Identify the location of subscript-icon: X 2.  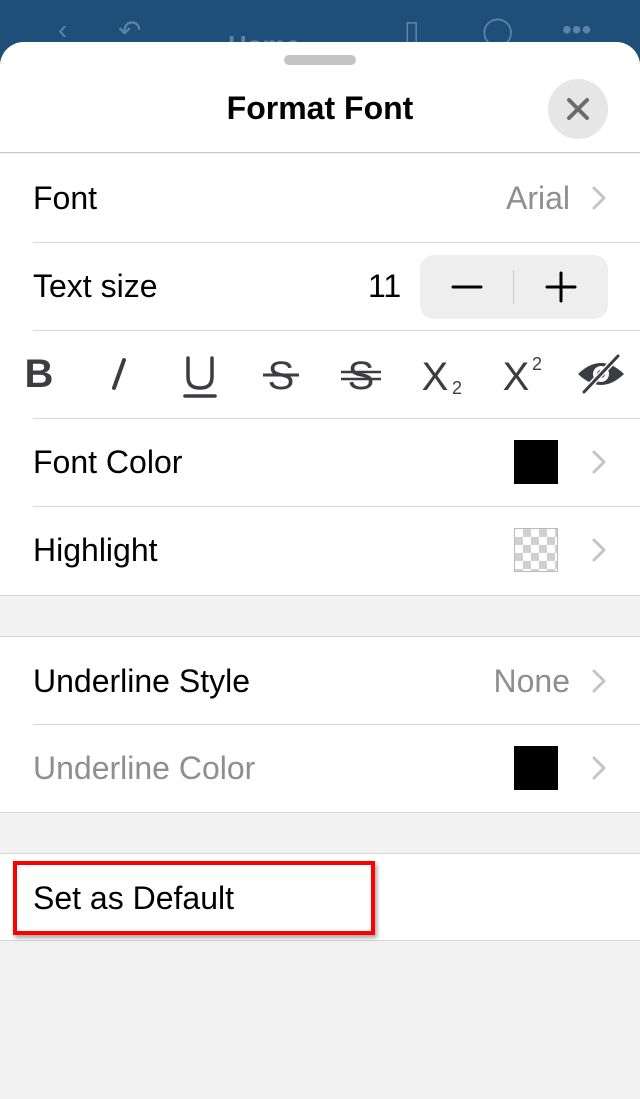
(442, 377).